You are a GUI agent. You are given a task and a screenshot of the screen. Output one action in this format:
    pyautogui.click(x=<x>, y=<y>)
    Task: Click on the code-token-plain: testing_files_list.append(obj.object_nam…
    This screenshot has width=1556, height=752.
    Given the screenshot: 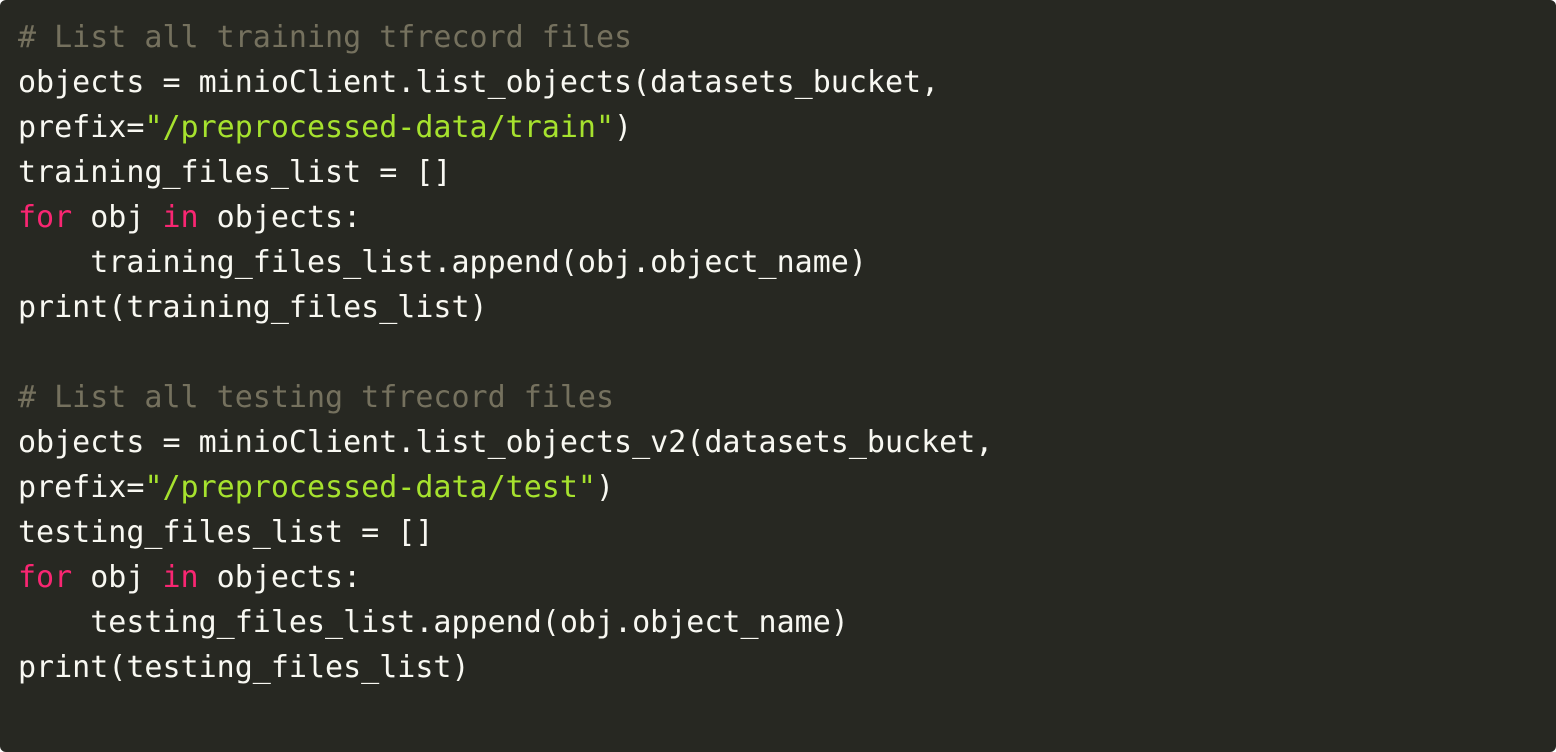 What is the action you would take?
    pyautogui.click(x=433, y=622)
    